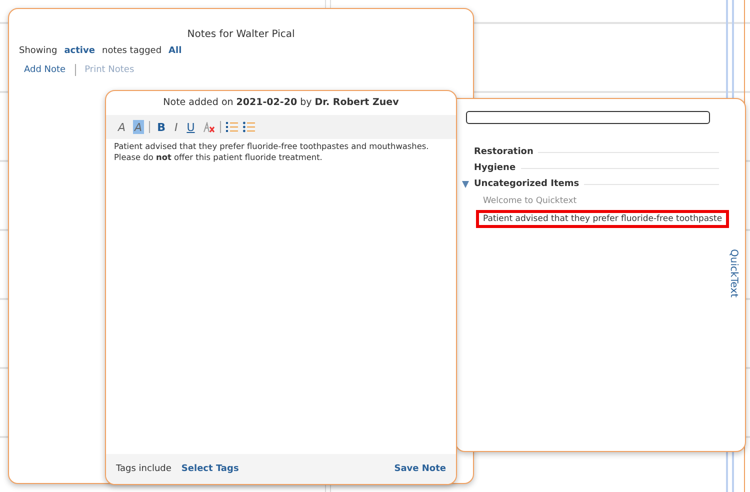 The image size is (750, 492). I want to click on note-text: Patient advised that they prefer fluoride-free toothpastes and mouthwashes., so click(281, 146).